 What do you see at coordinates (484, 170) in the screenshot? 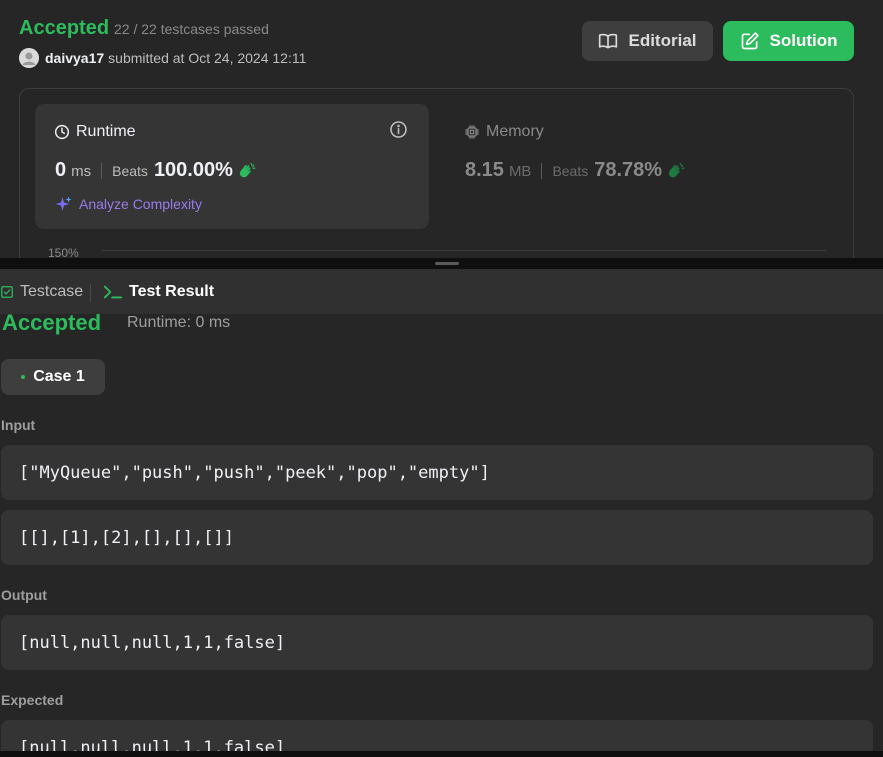
I see `memory-value: 8.15` at bounding box center [484, 170].